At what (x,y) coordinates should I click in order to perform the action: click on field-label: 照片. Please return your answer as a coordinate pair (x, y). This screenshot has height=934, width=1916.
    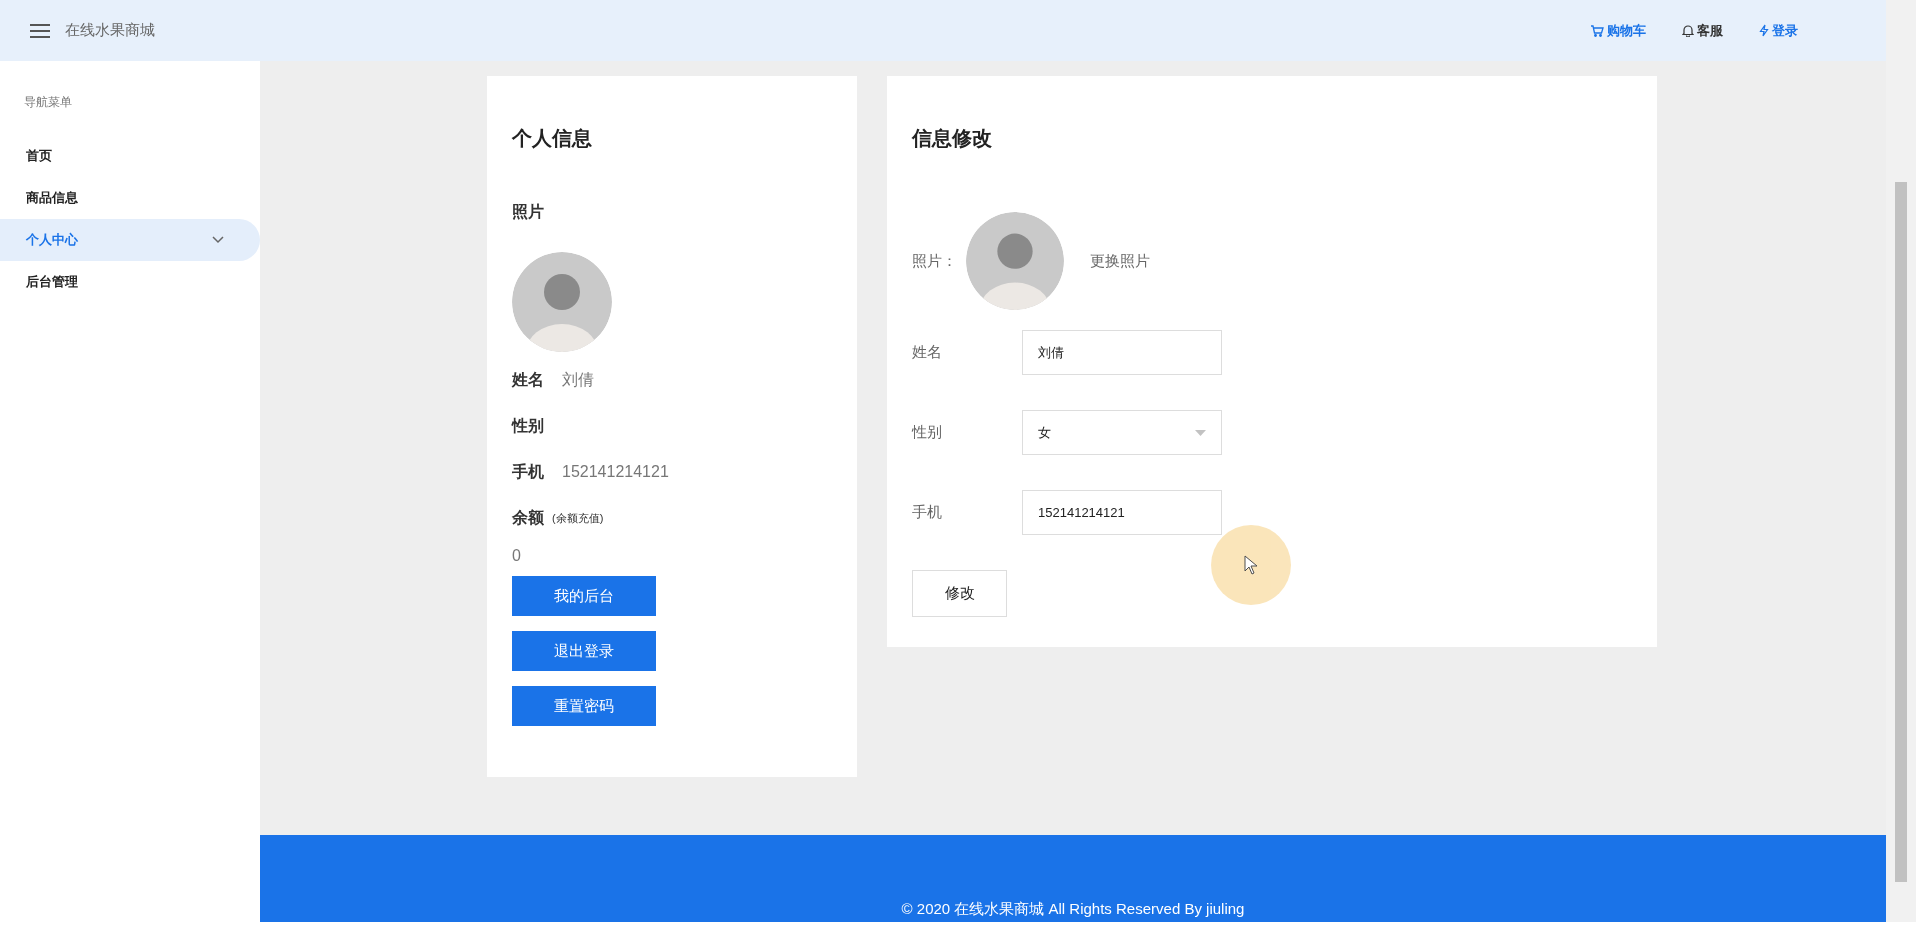
    Looking at the image, I should click on (528, 212).